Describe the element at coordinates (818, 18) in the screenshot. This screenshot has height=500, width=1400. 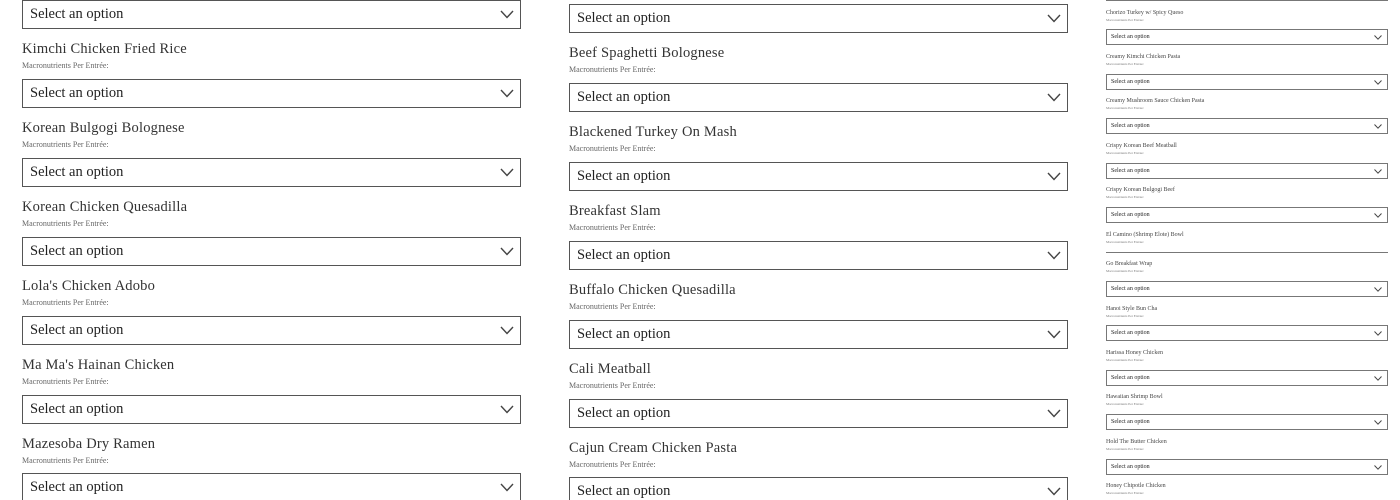
I see `entree-select-top-middle: Select an option` at that location.